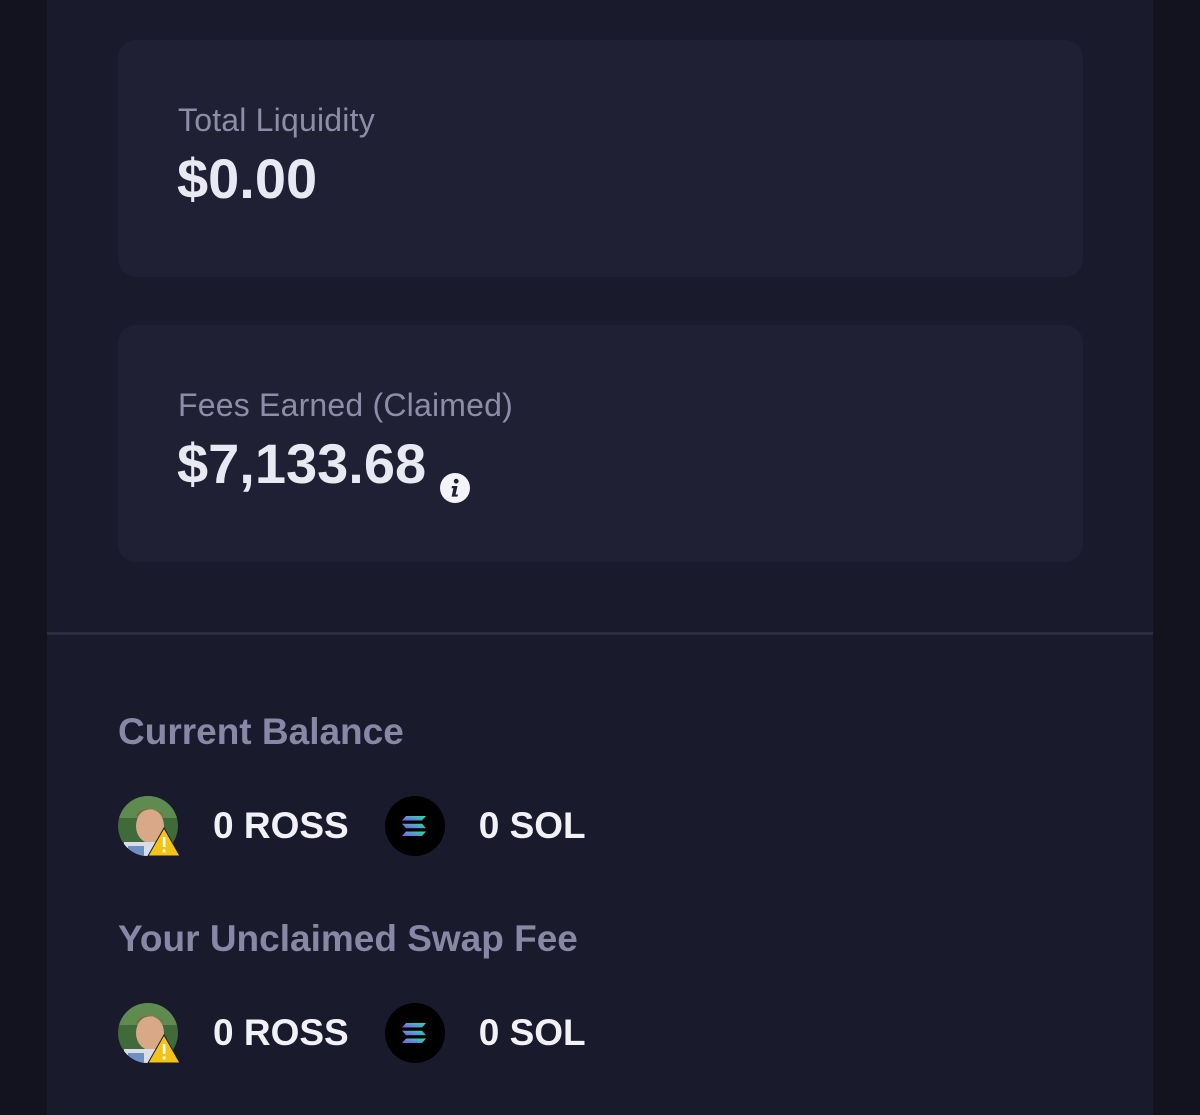  What do you see at coordinates (302, 463) in the screenshot?
I see `fees-earned-amount: $7,133.68` at bounding box center [302, 463].